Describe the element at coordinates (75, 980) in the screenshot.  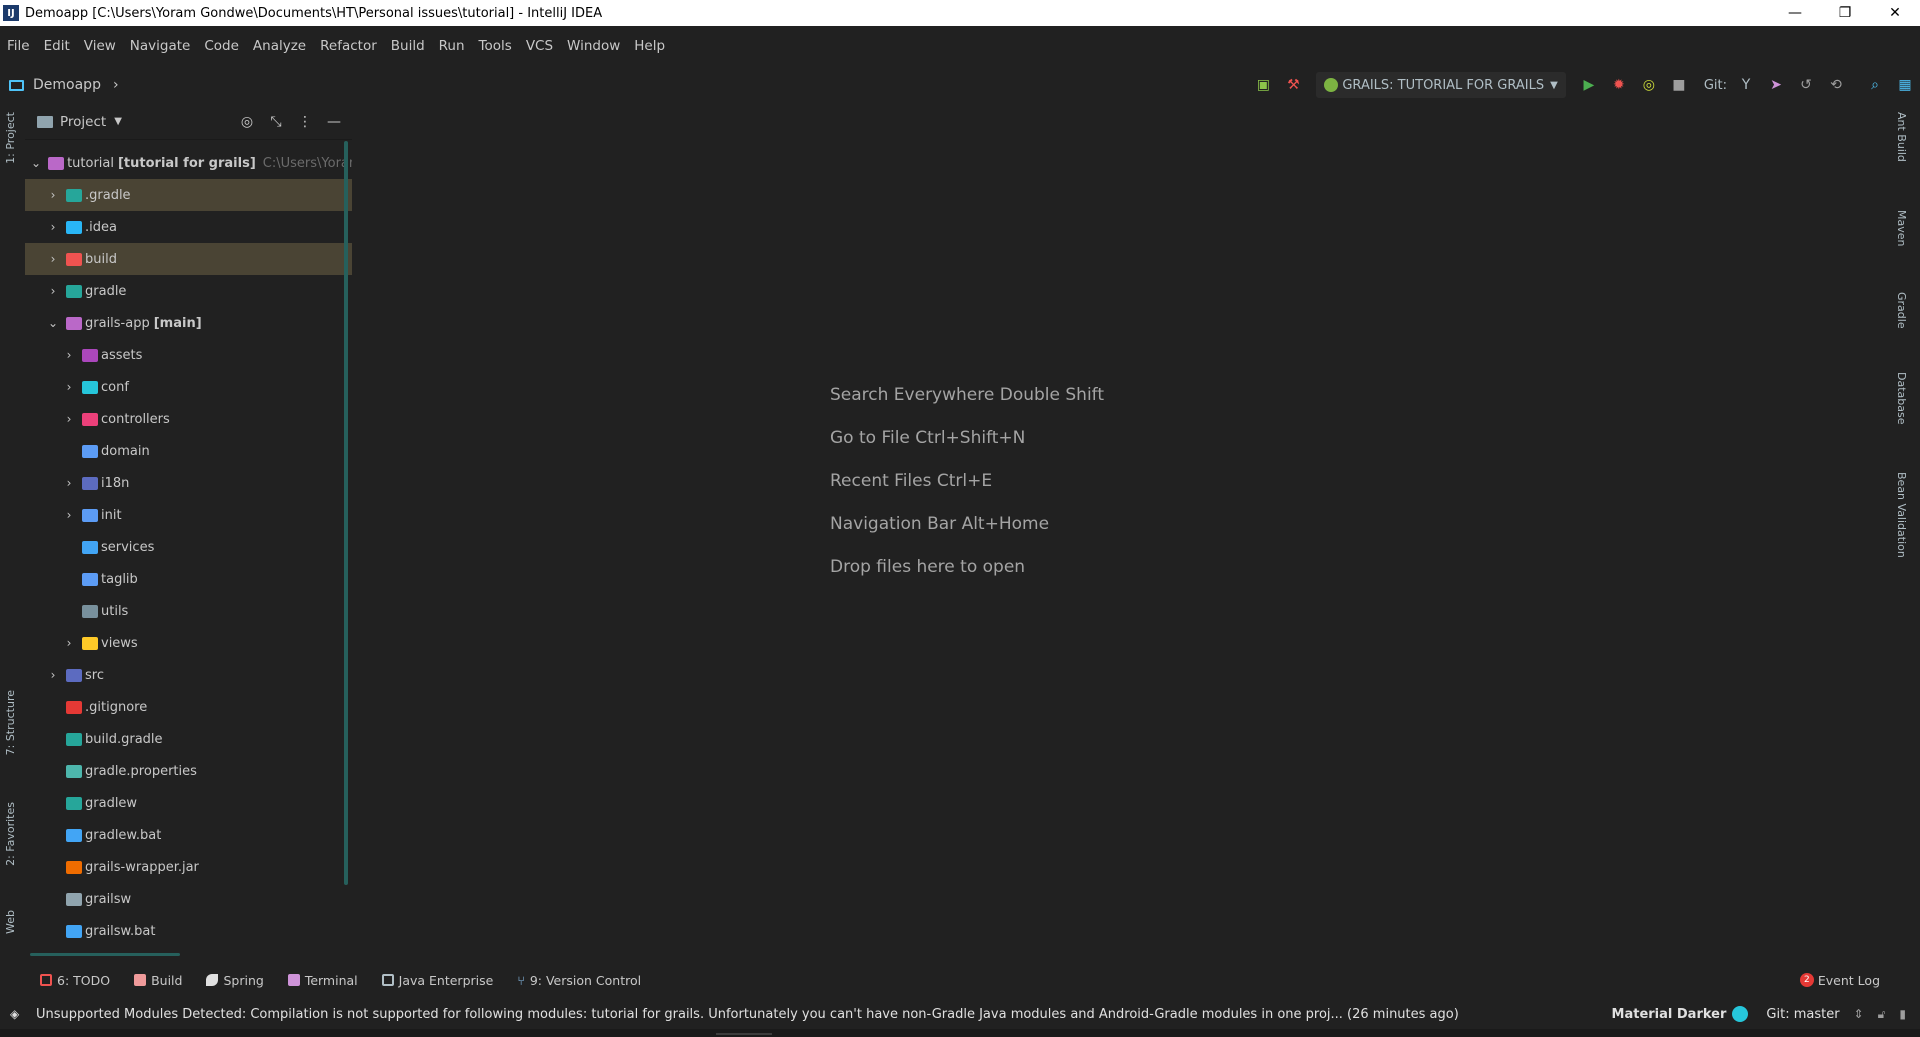
I see `tab-todo: 6: TODO` at that location.